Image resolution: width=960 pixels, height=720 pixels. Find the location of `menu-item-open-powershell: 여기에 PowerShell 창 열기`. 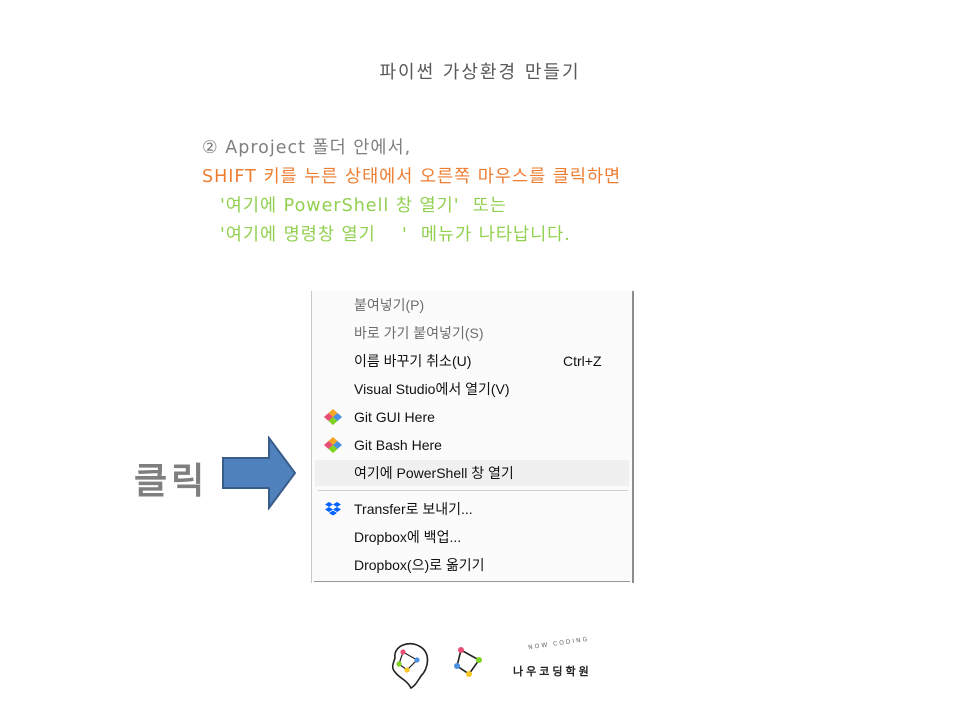

menu-item-open-powershell: 여기에 PowerShell 창 열기 is located at coordinates (472, 473).